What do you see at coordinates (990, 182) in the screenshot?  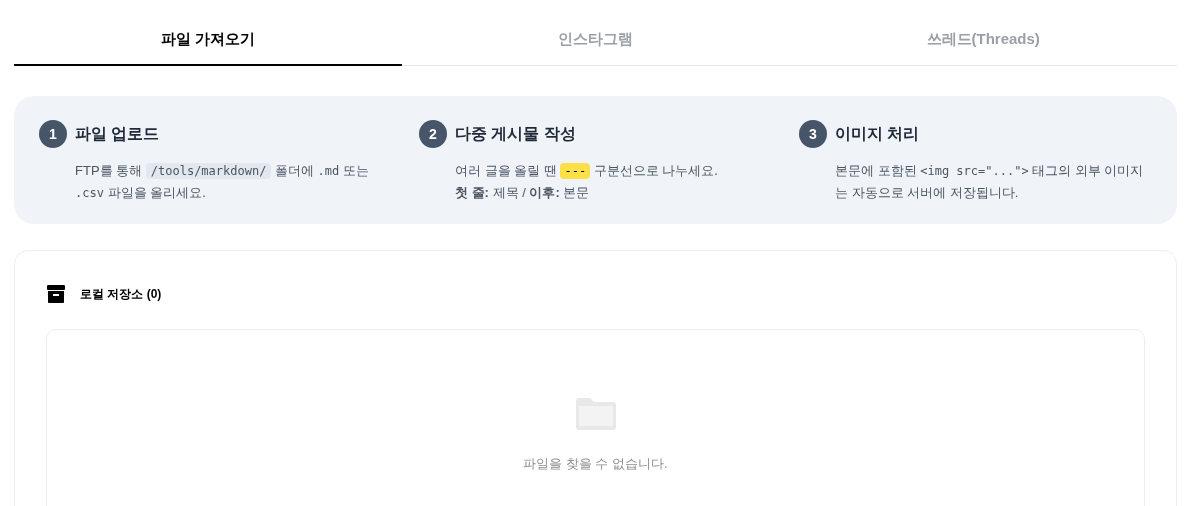 I see `step-description: 본문에 포함된 <img src="..."> 태그의 외부 이미지는 자동으로 서버에 저장됩니다.` at bounding box center [990, 182].